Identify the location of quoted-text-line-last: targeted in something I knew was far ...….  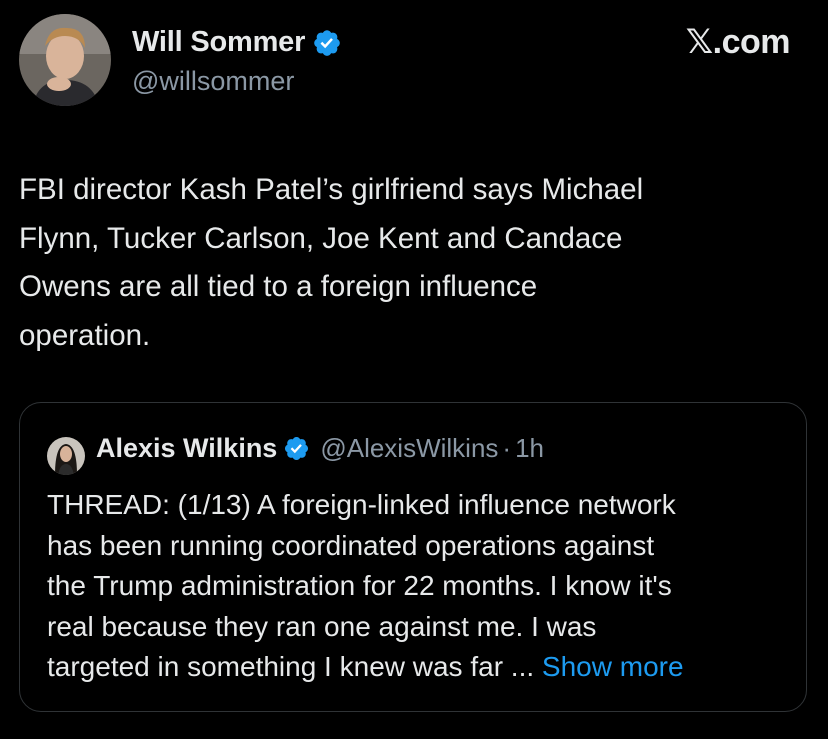
(417, 667).